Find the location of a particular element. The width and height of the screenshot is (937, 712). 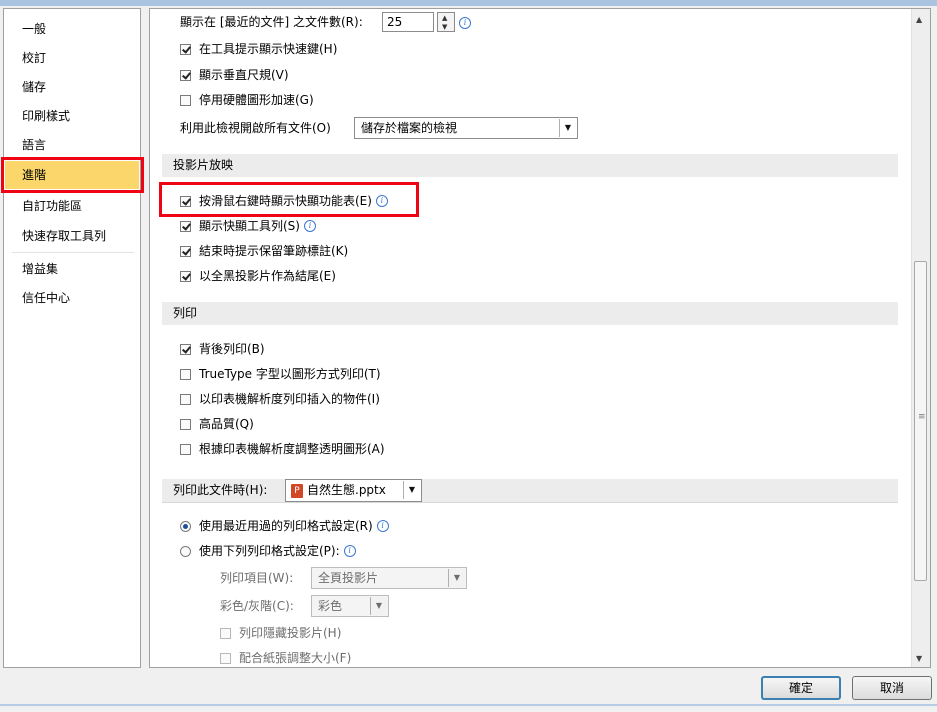

printer-resolution-label: 以印表機解析度列印插入的物件(I) is located at coordinates (289, 399).